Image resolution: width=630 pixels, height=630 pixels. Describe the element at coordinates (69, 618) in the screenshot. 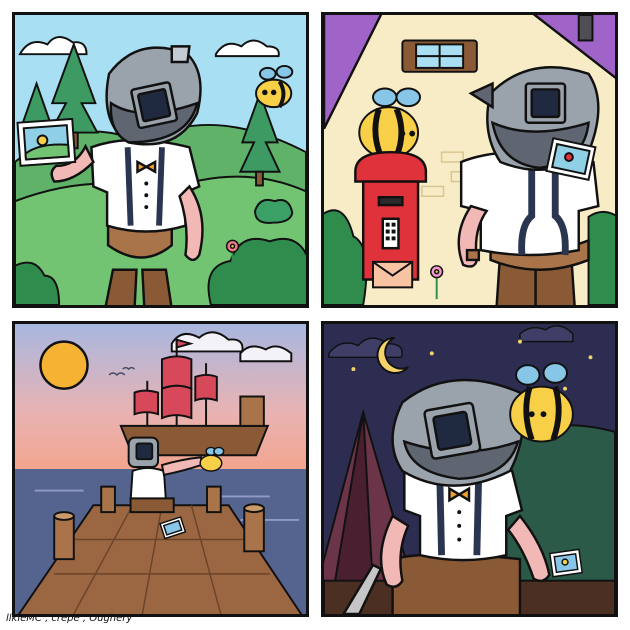

I see `artist-credit: llkieMC , crepe , Oughery` at that location.